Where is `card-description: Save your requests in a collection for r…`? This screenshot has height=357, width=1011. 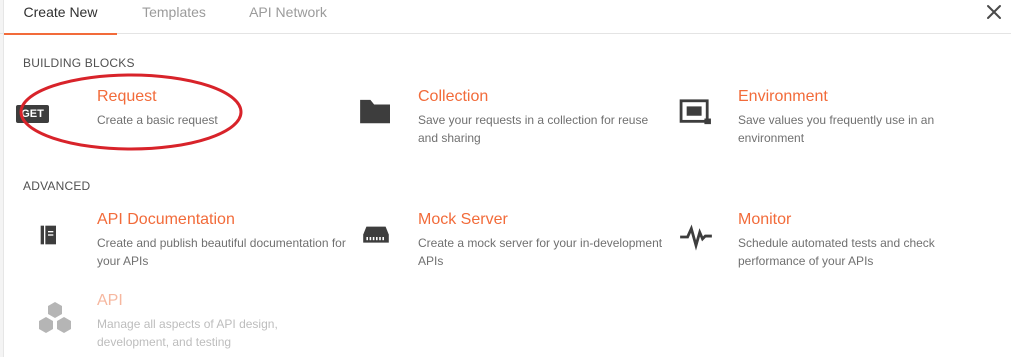
card-description: Save your requests in a collection for r… is located at coordinates (533, 129).